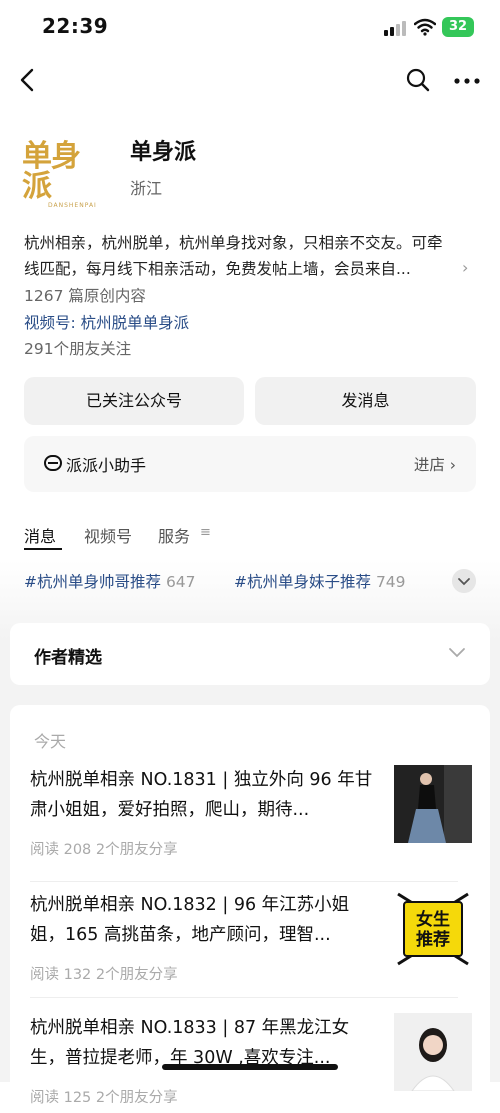 This screenshot has width=500, height=1113. Describe the element at coordinates (110, 581) in the screenshot. I see `hashtag-1: #杭州单身帅哥推荐 647` at that location.